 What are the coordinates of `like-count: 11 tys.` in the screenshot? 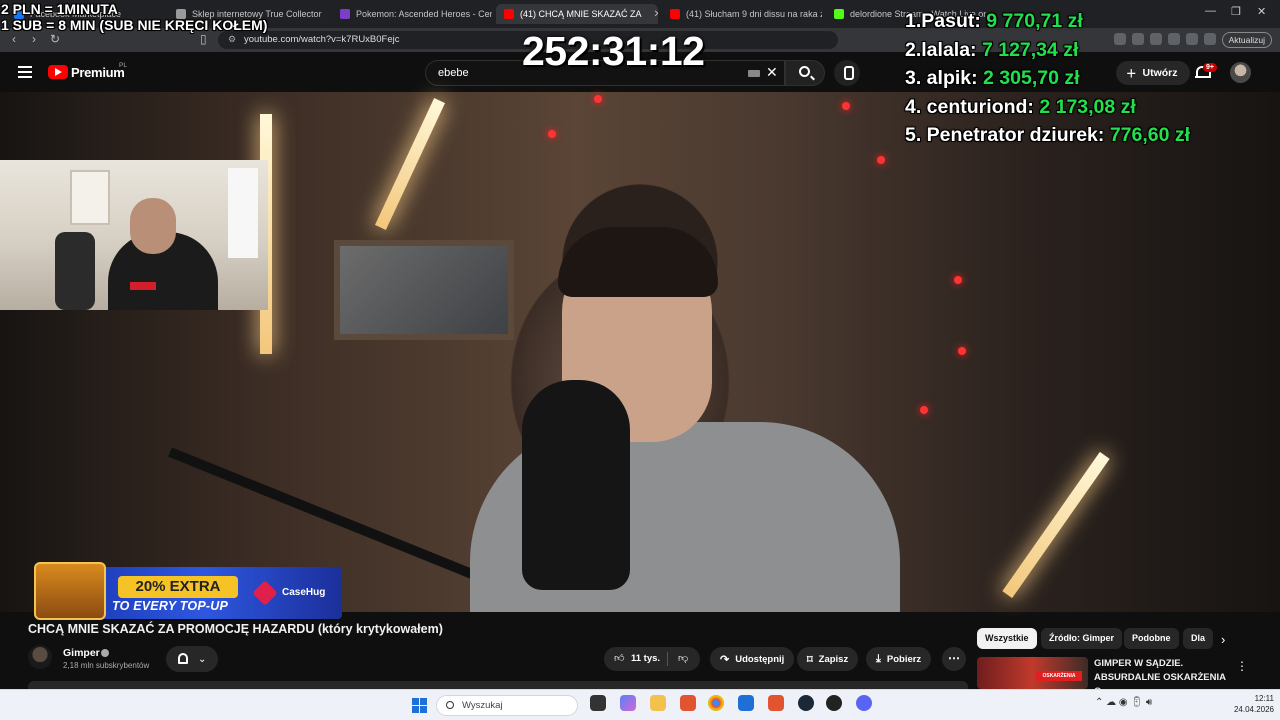 It's located at (645, 658).